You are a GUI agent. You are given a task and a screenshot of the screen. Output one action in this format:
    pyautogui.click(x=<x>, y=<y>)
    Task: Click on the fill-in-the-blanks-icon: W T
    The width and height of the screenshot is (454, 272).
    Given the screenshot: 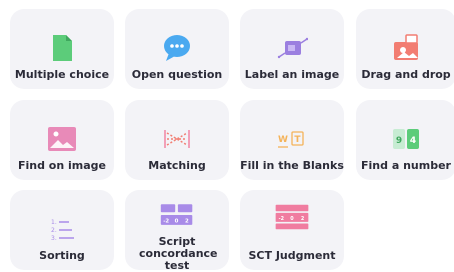 What is the action you would take?
    pyautogui.click(x=292, y=139)
    